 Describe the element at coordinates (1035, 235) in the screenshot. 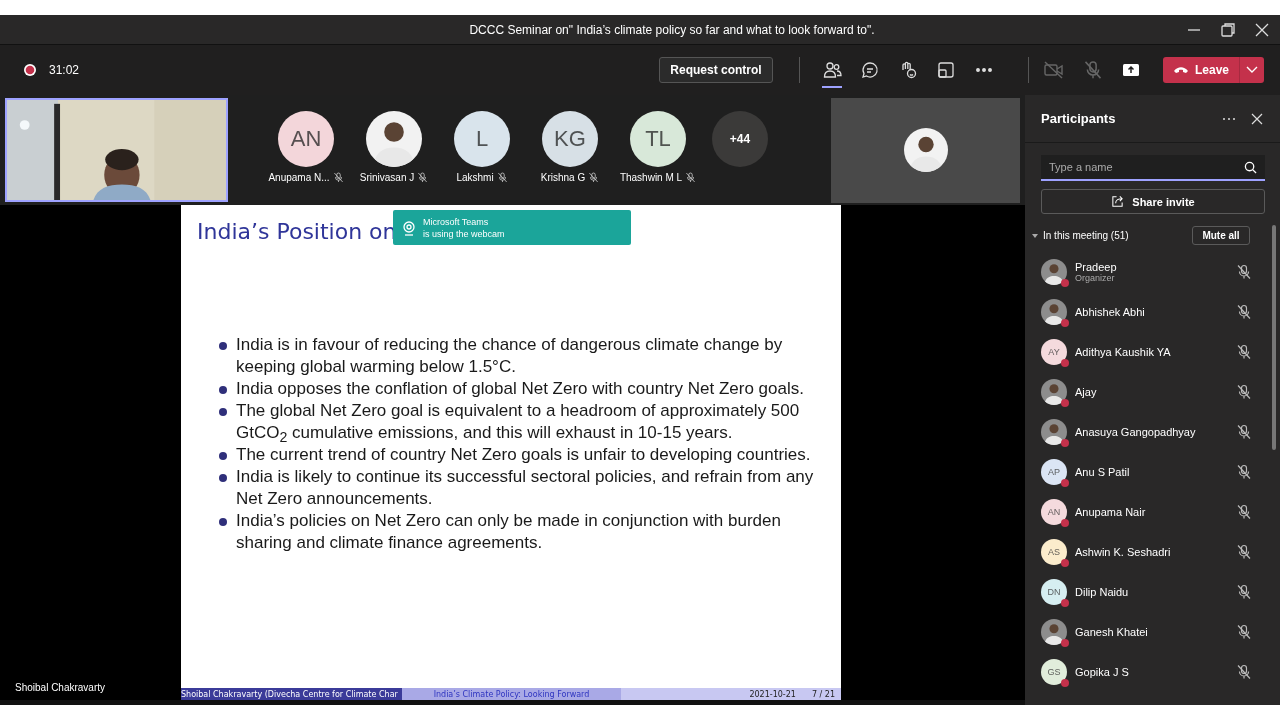

I see `caret-down-icon` at that location.